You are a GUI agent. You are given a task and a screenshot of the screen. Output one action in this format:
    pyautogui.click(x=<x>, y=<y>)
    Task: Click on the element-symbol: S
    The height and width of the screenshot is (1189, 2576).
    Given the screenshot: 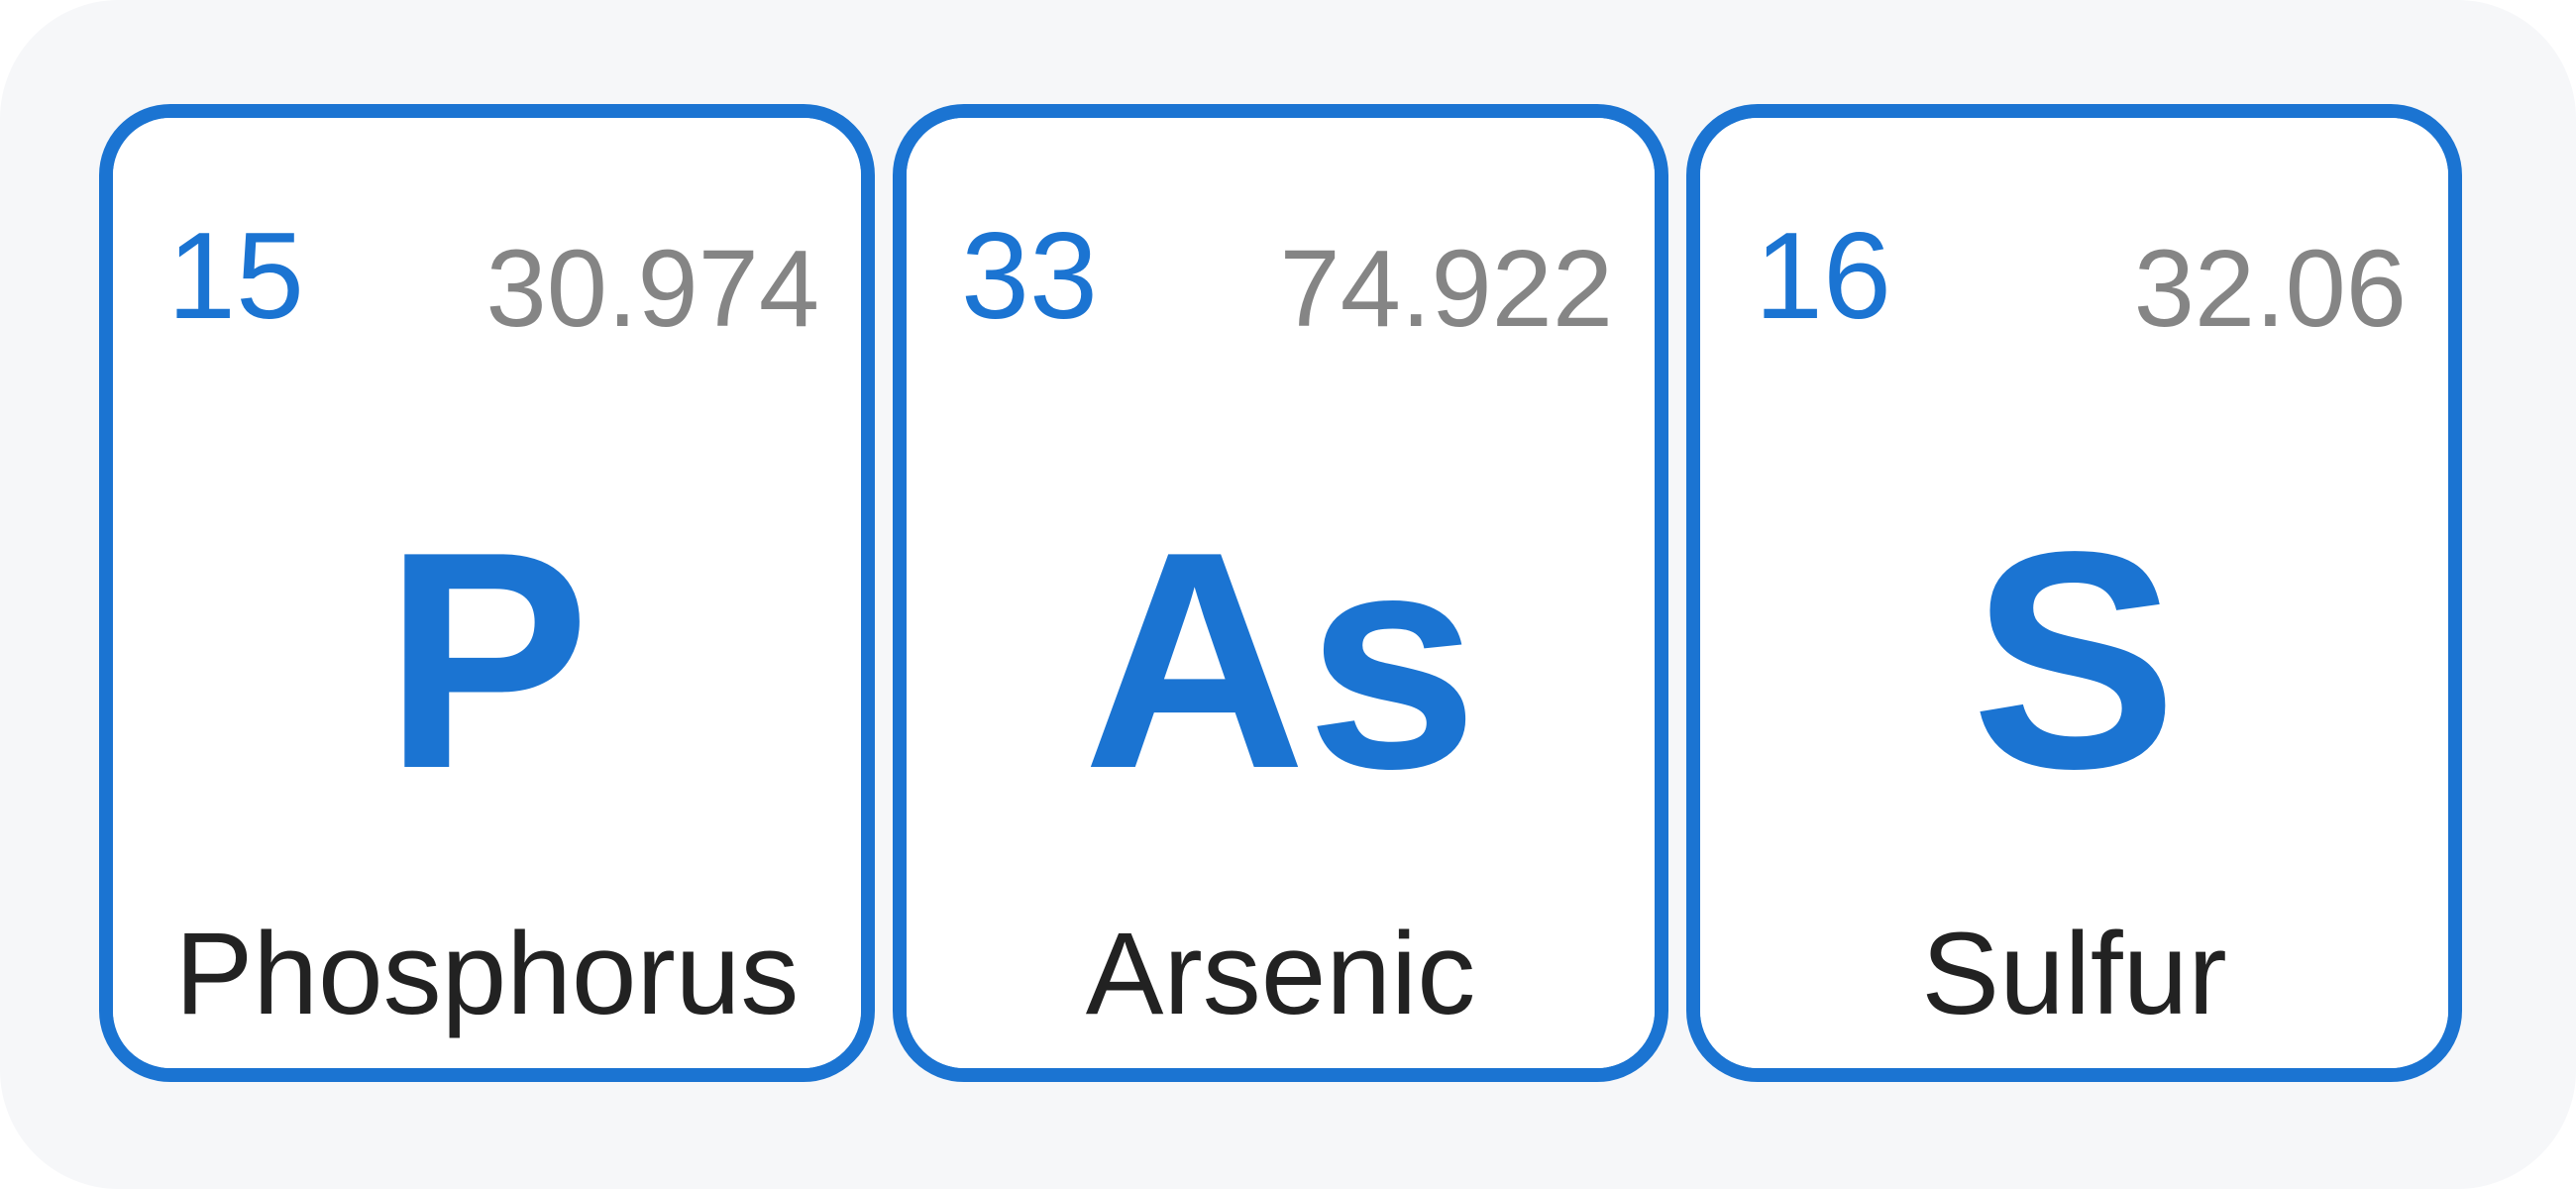 What is the action you would take?
    pyautogui.click(x=2074, y=660)
    